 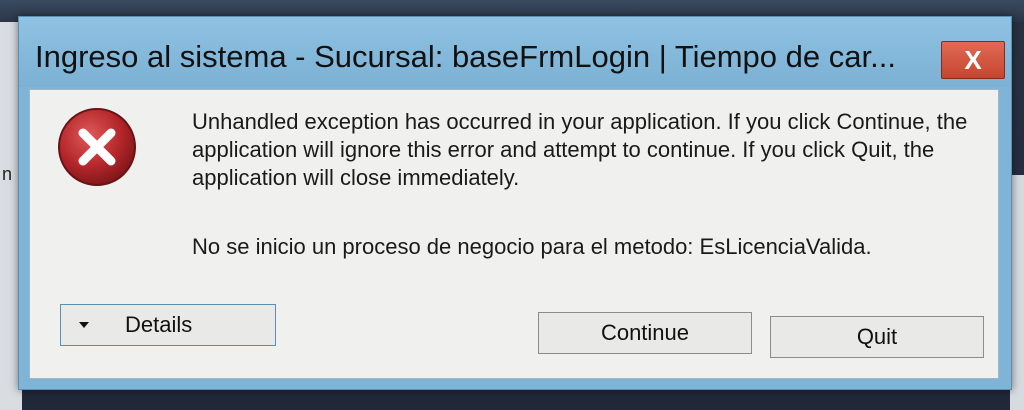 What do you see at coordinates (1017, 292) in the screenshot?
I see `background-window-right` at bounding box center [1017, 292].